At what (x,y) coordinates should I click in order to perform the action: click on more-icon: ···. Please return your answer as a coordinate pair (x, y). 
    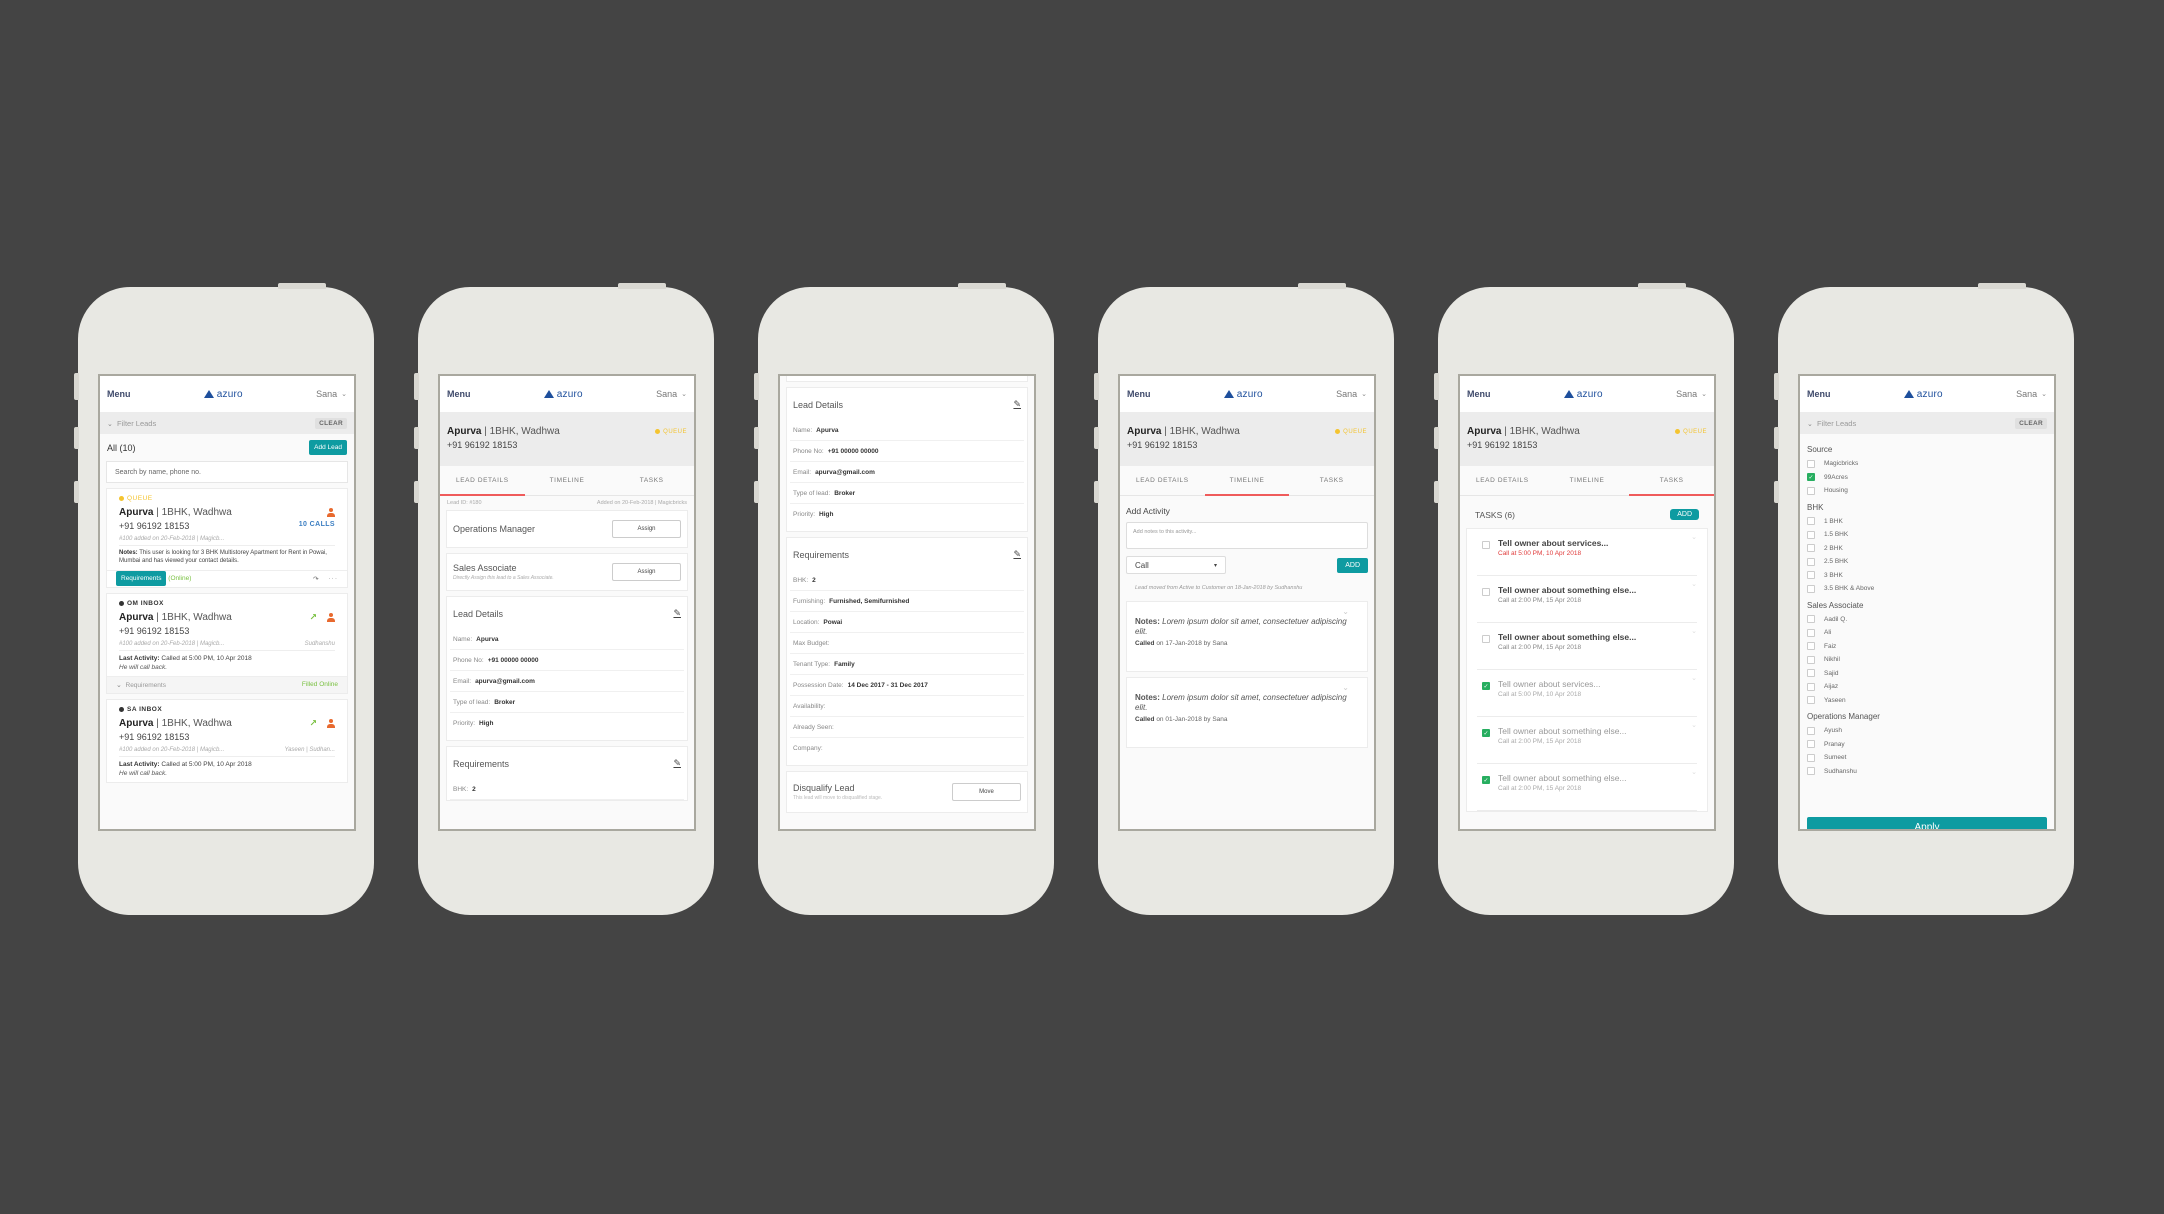
    Looking at the image, I should click on (334, 578).